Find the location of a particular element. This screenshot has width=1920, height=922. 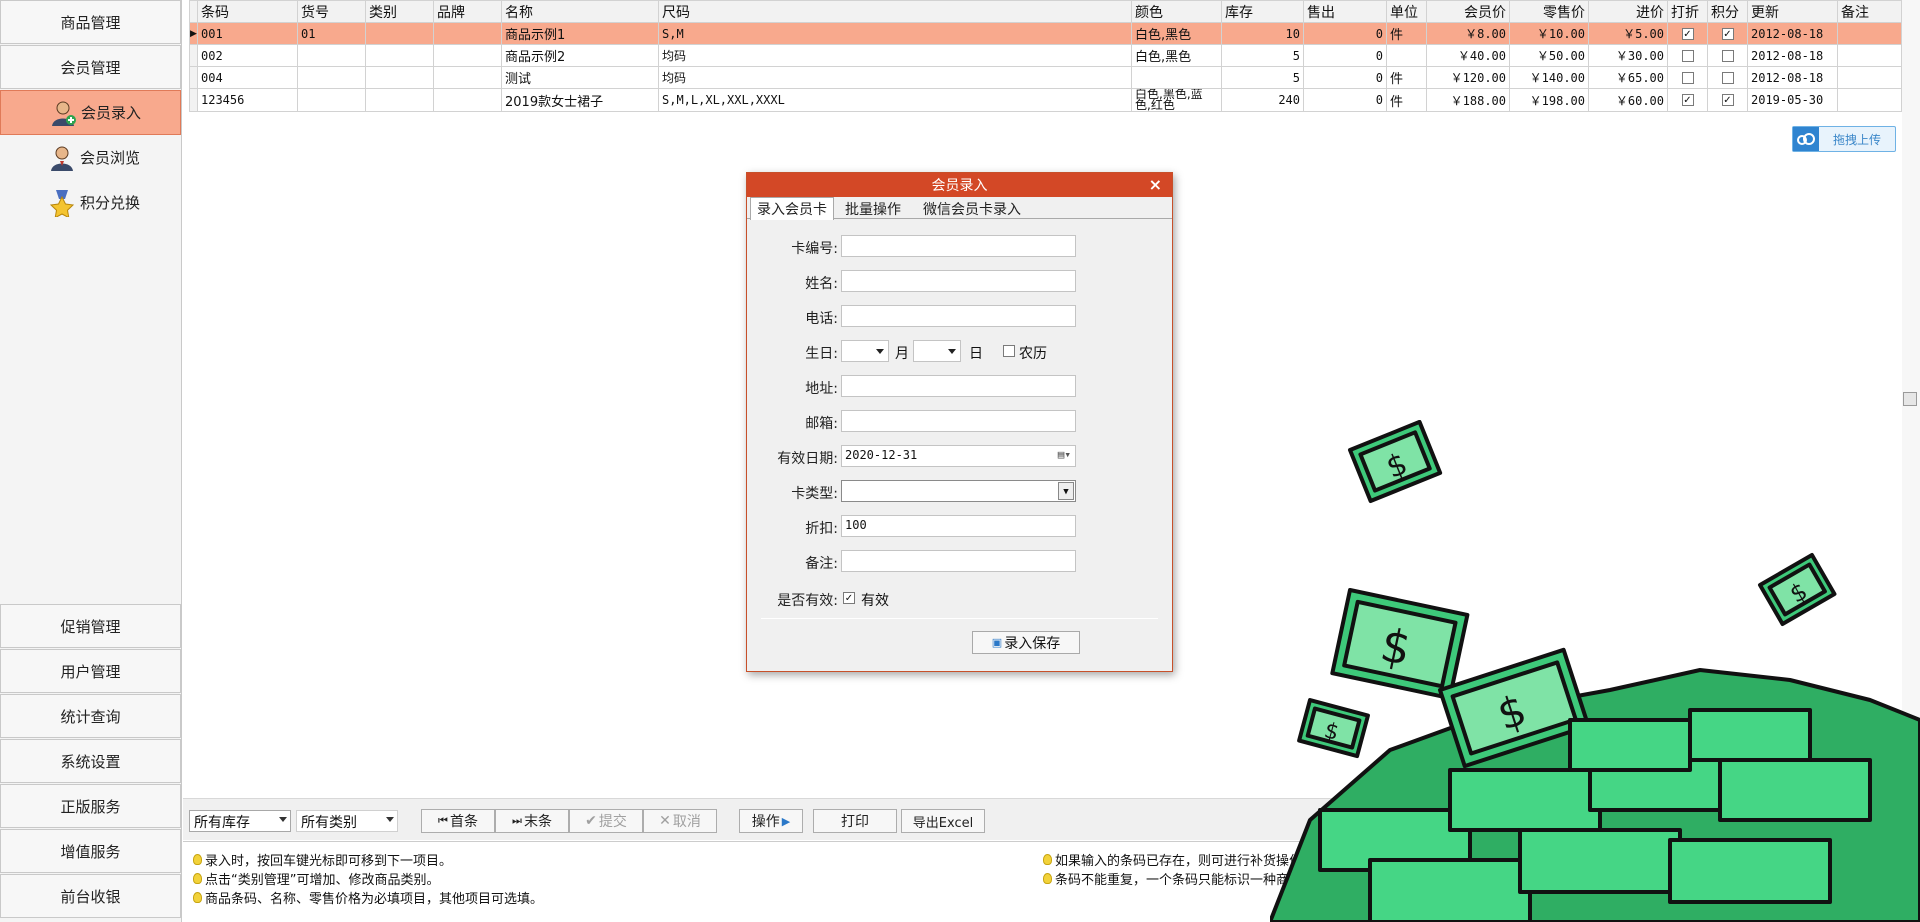

cell-name: 2019款女士裙子 is located at coordinates (580, 100).